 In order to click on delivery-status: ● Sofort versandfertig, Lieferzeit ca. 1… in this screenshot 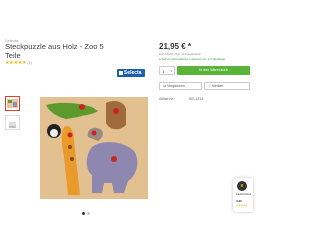, I will do `click(192, 59)`.